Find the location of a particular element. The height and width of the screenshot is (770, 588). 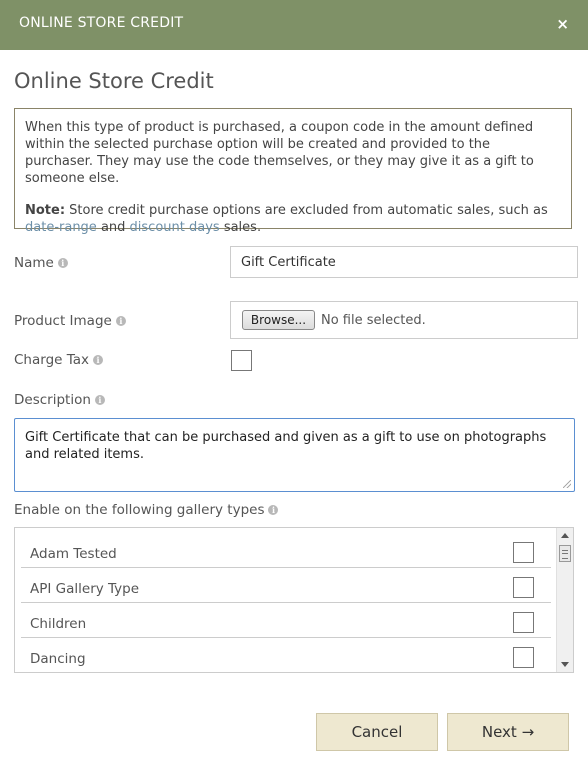

list-scrollbar is located at coordinates (564, 600).